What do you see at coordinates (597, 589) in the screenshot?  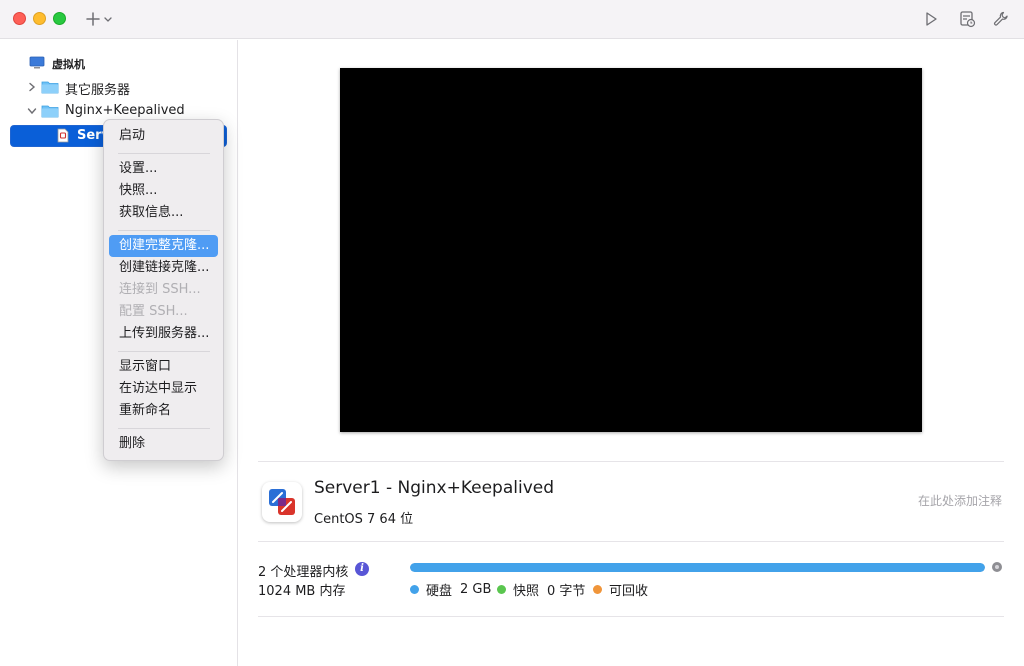 I see `reclaimable-dot-icon` at bounding box center [597, 589].